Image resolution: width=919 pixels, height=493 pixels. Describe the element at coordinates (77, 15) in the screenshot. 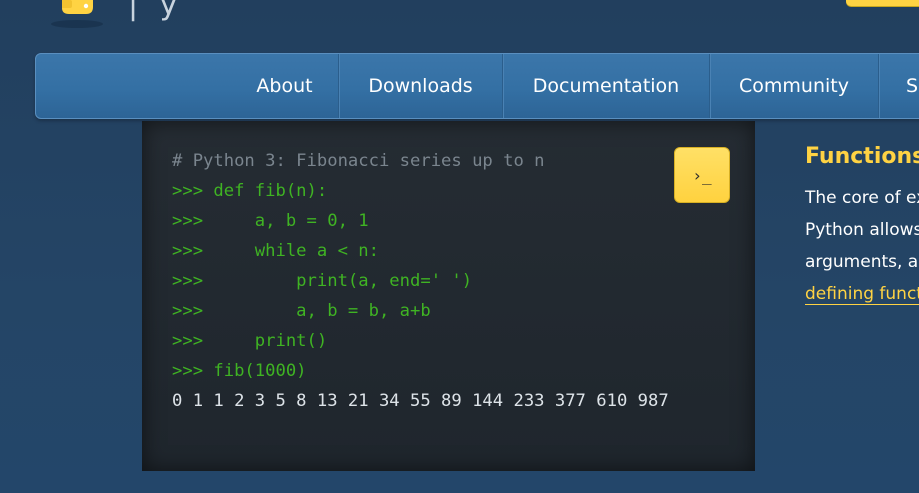

I see `python-logo-icon` at that location.